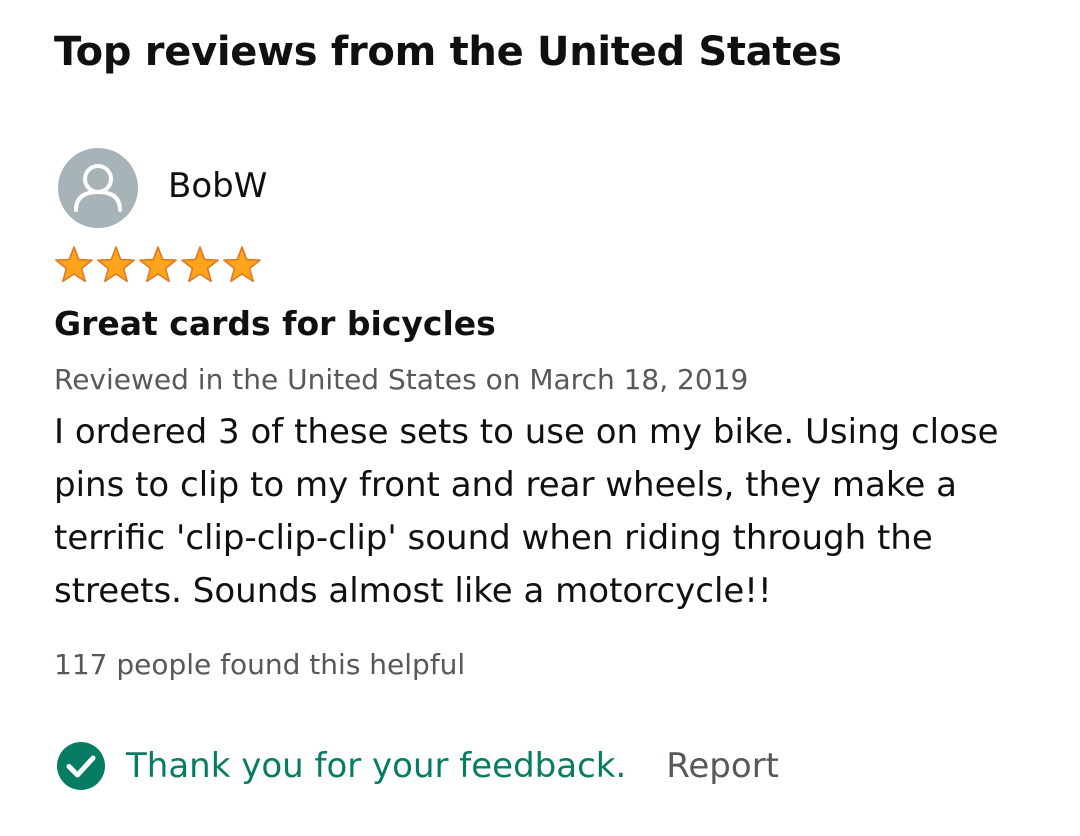 The width and height of the screenshot is (1080, 836). I want to click on feedback-row: Thank you for your feedback. Report, so click(417, 766).